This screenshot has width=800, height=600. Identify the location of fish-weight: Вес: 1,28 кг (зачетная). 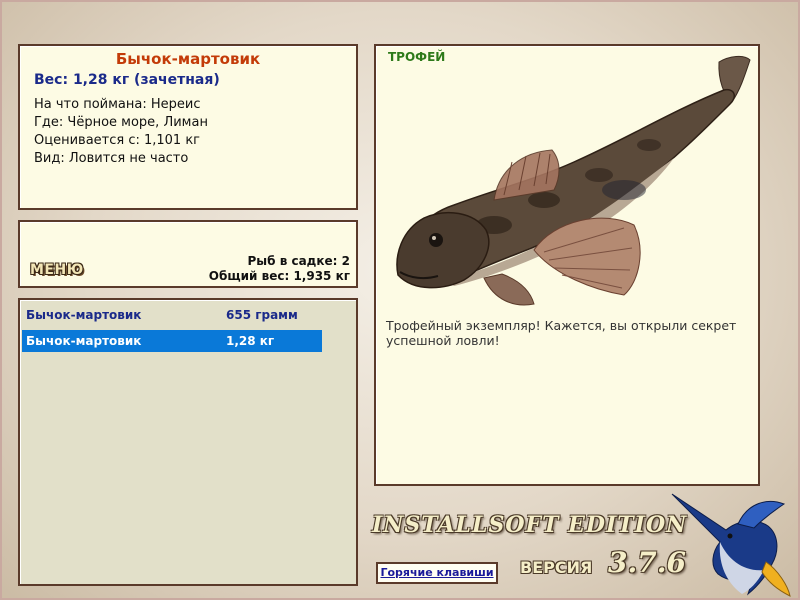
(127, 80).